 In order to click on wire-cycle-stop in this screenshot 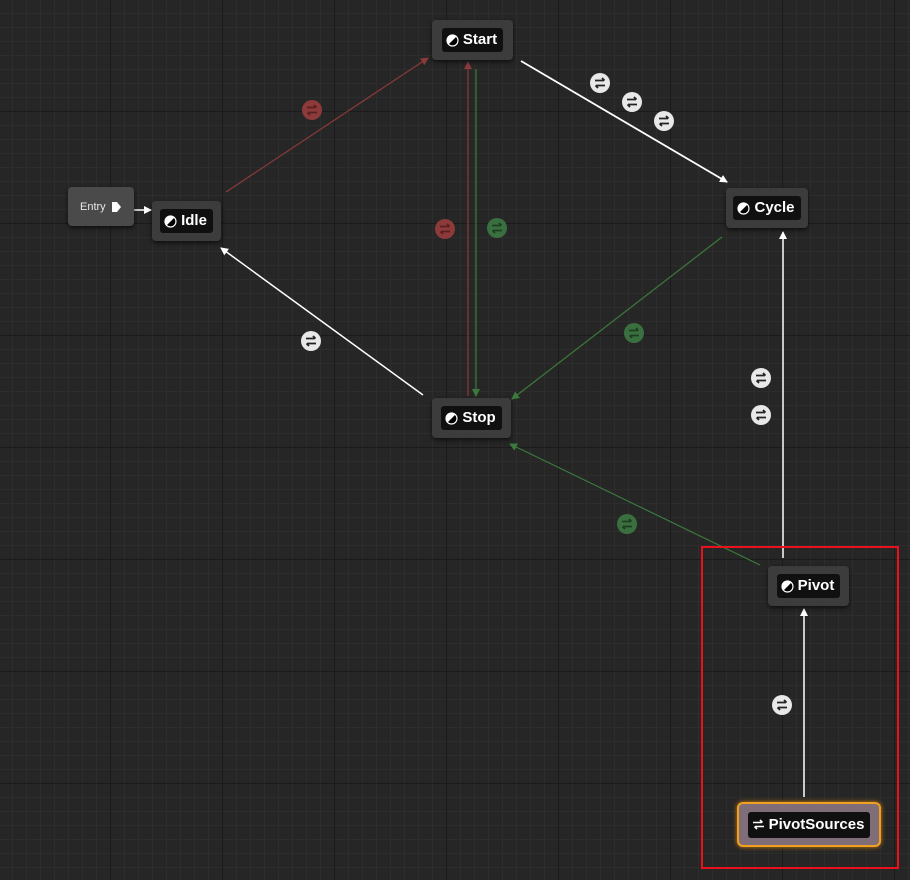, I will do `click(617, 318)`.